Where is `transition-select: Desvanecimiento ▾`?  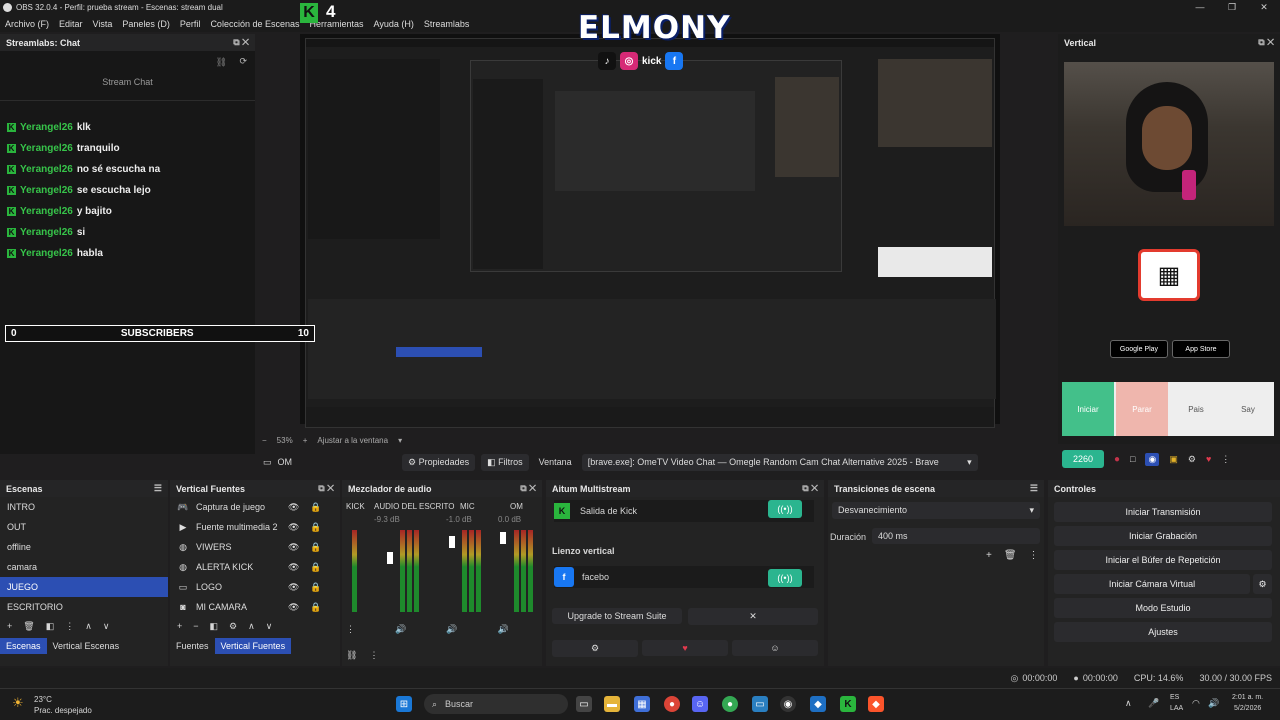 transition-select: Desvanecimiento ▾ is located at coordinates (936, 510).